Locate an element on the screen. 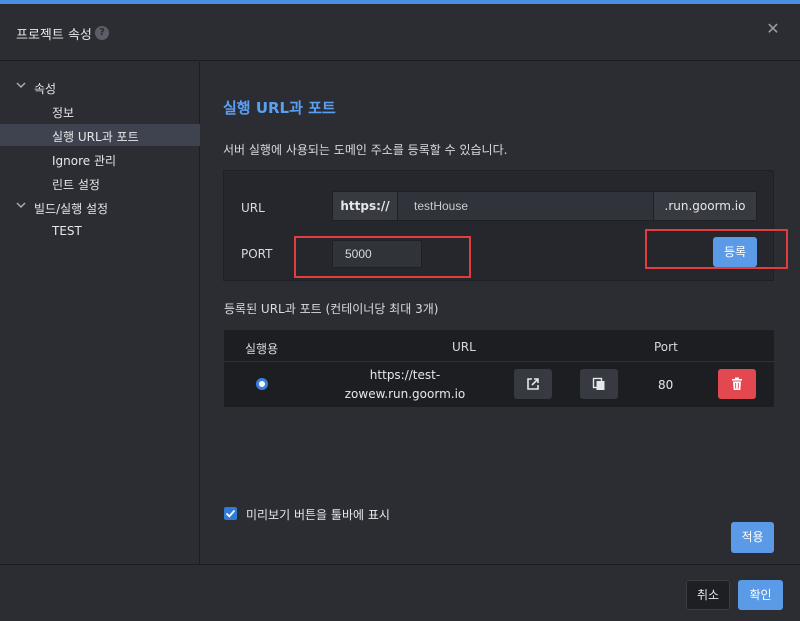  sidebar-item-label: TEST is located at coordinates (67, 231).